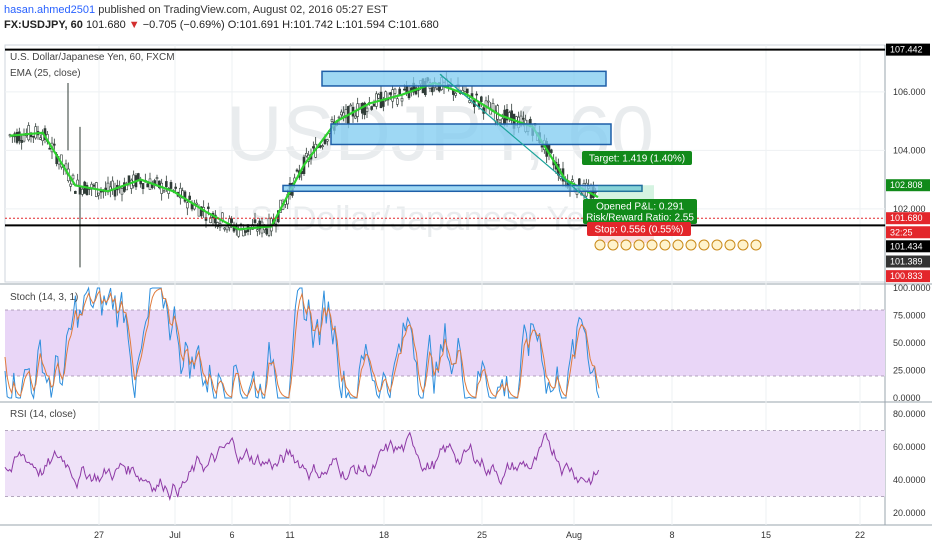 This screenshot has width=932, height=550. I want to click on time-tick-label: Aug, so click(574, 535).